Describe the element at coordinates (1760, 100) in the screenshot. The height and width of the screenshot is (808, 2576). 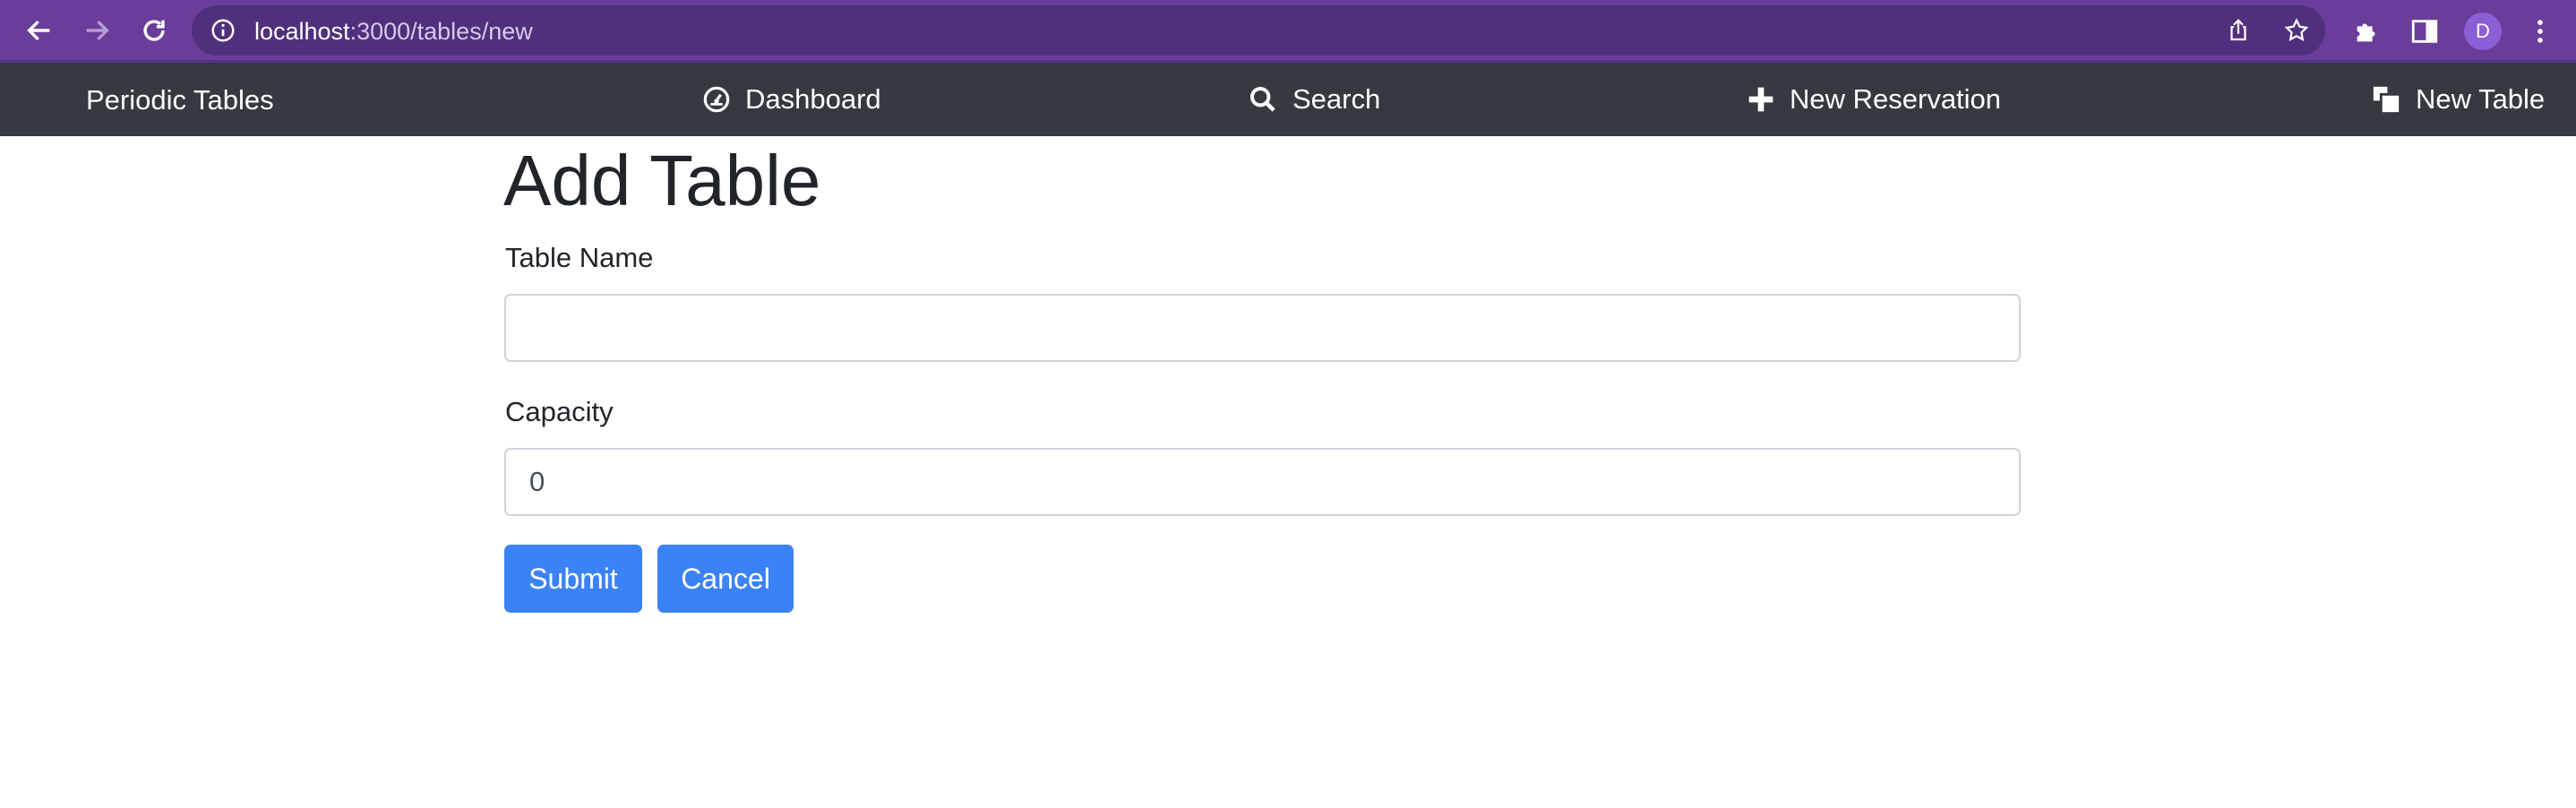
I see `plus-icon` at that location.